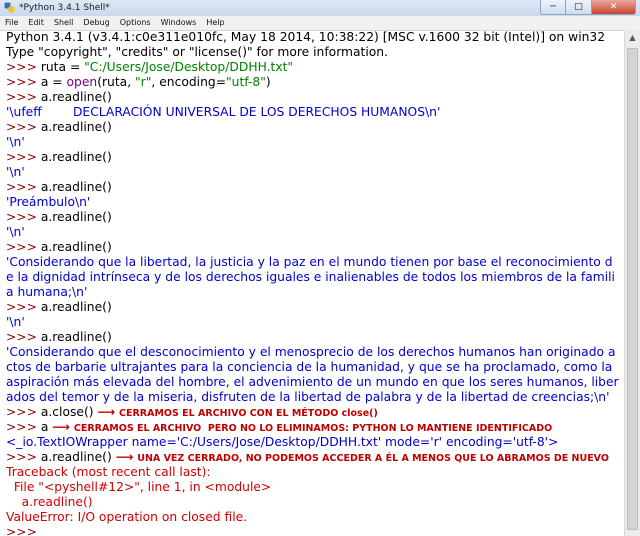 The width and height of the screenshot is (640, 536). I want to click on string-literal: "C:/Users/Jose/Desktop/DDHH.txt", so click(189, 67).